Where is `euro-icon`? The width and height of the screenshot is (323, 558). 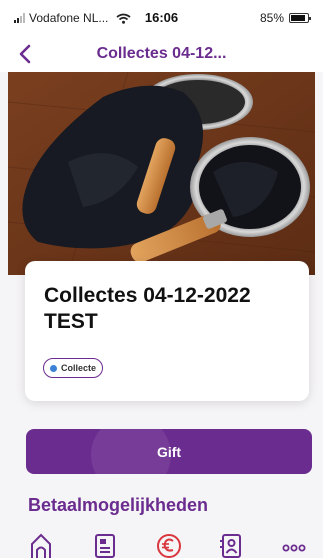 euro-icon is located at coordinates (169, 545).